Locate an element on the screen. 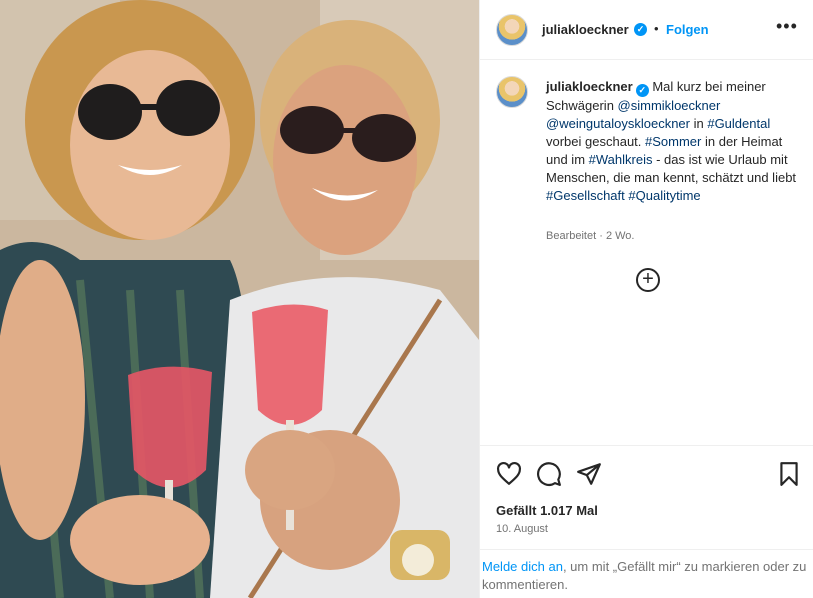 This screenshot has width=813, height=598. post-header: juliakloeckner ✓ • Folgen ••• is located at coordinates (646, 30).